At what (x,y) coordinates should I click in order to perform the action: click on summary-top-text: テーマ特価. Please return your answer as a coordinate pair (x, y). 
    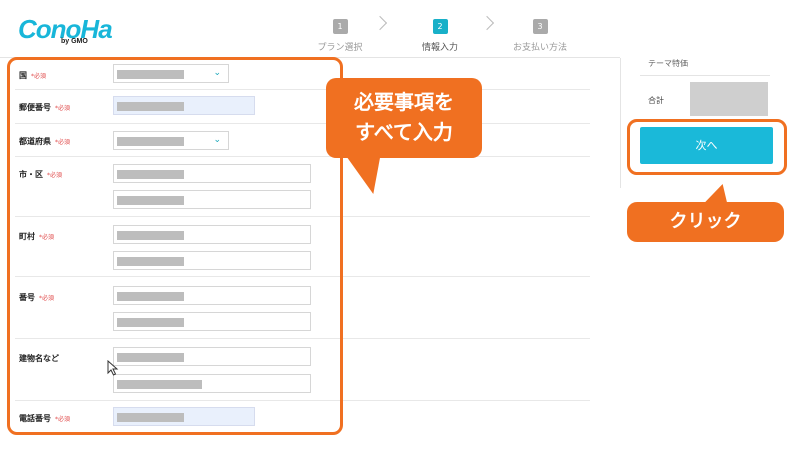
    Looking at the image, I should click on (668, 63).